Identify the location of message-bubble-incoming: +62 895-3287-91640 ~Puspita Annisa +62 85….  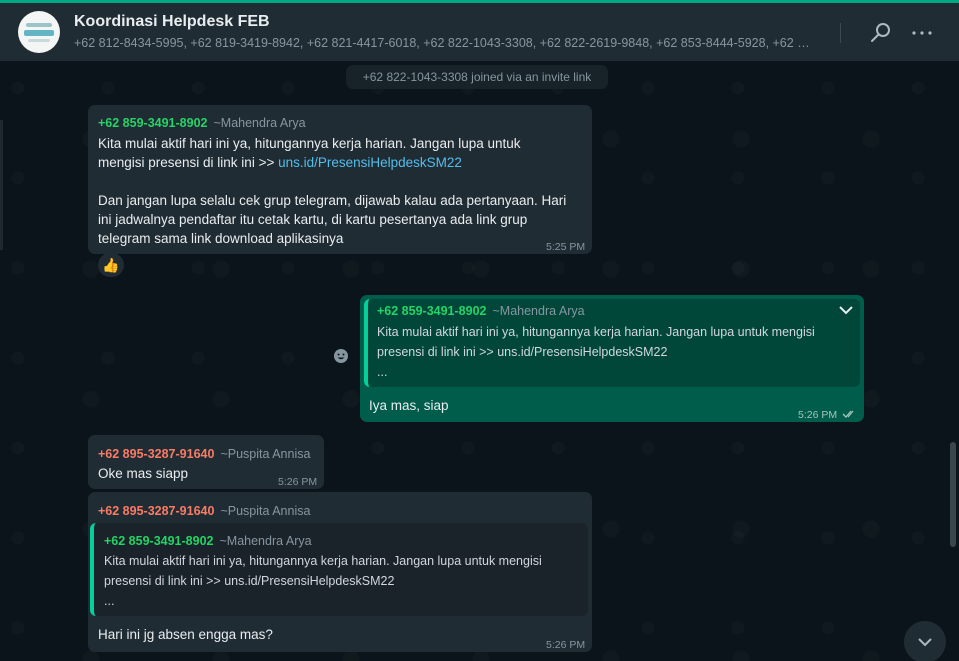
(340, 572).